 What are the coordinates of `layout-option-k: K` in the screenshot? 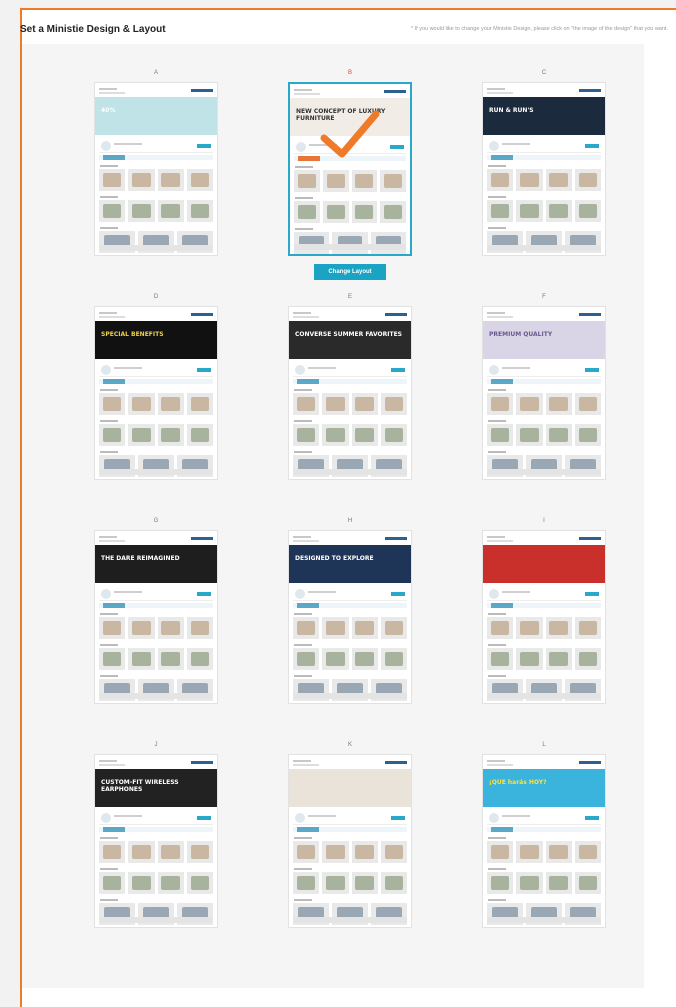 It's located at (350, 849).